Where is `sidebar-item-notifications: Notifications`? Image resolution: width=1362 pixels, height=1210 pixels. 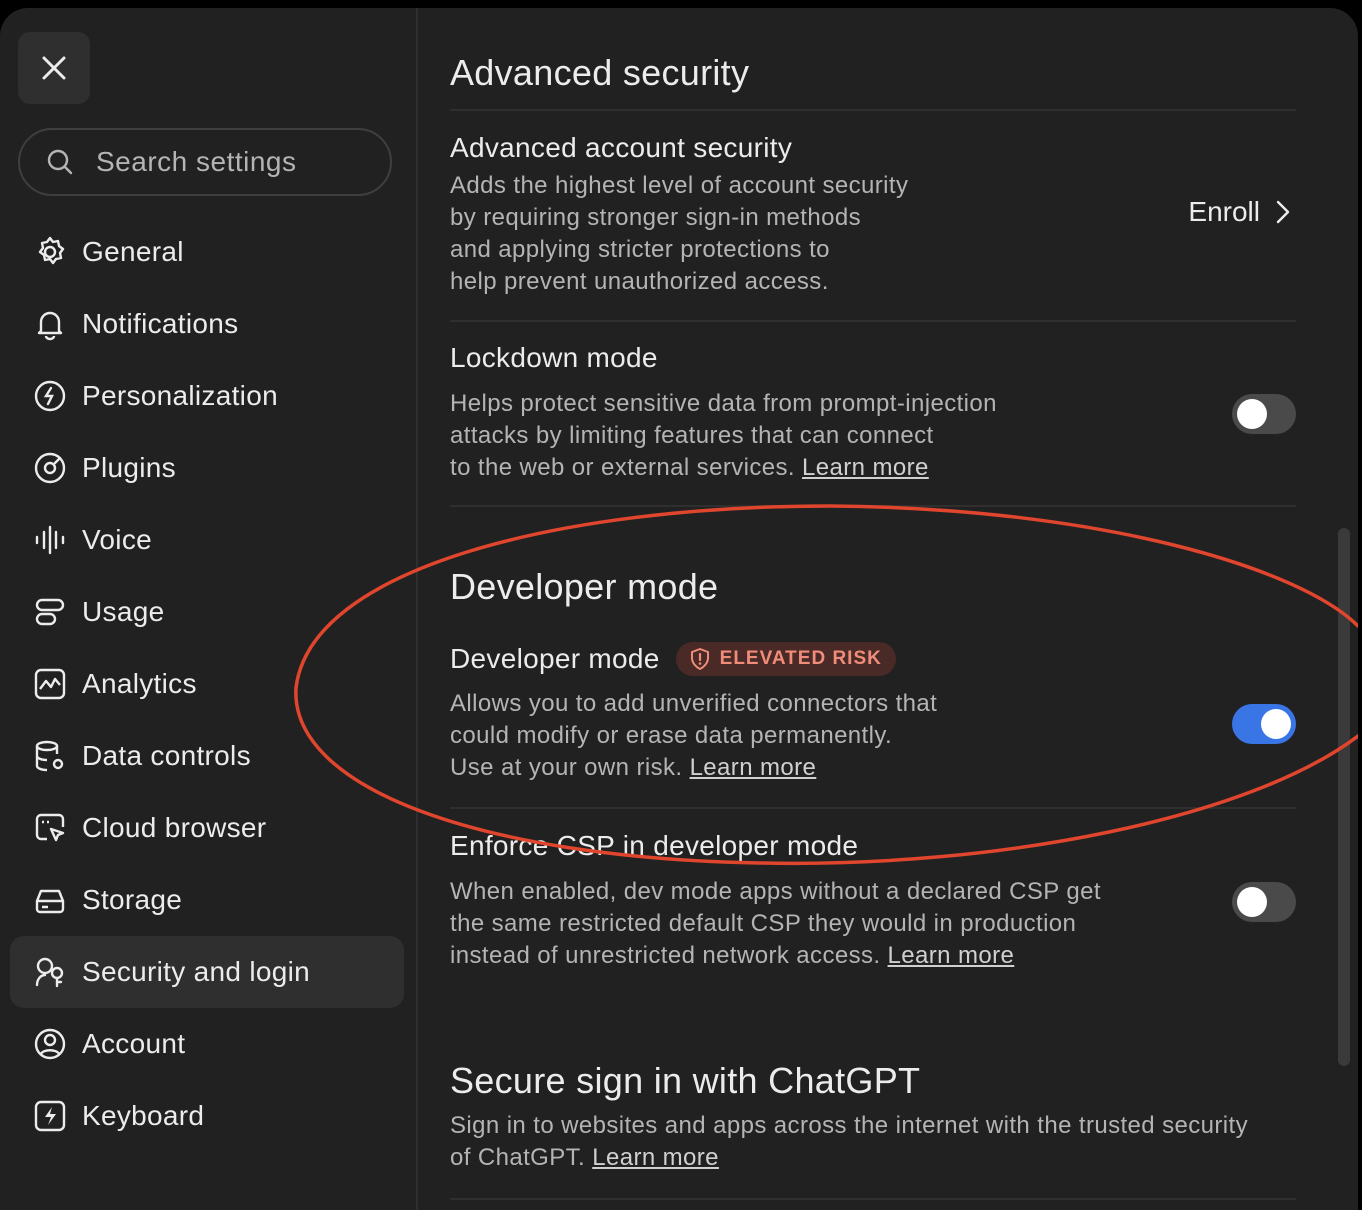 sidebar-item-notifications: Notifications is located at coordinates (207, 324).